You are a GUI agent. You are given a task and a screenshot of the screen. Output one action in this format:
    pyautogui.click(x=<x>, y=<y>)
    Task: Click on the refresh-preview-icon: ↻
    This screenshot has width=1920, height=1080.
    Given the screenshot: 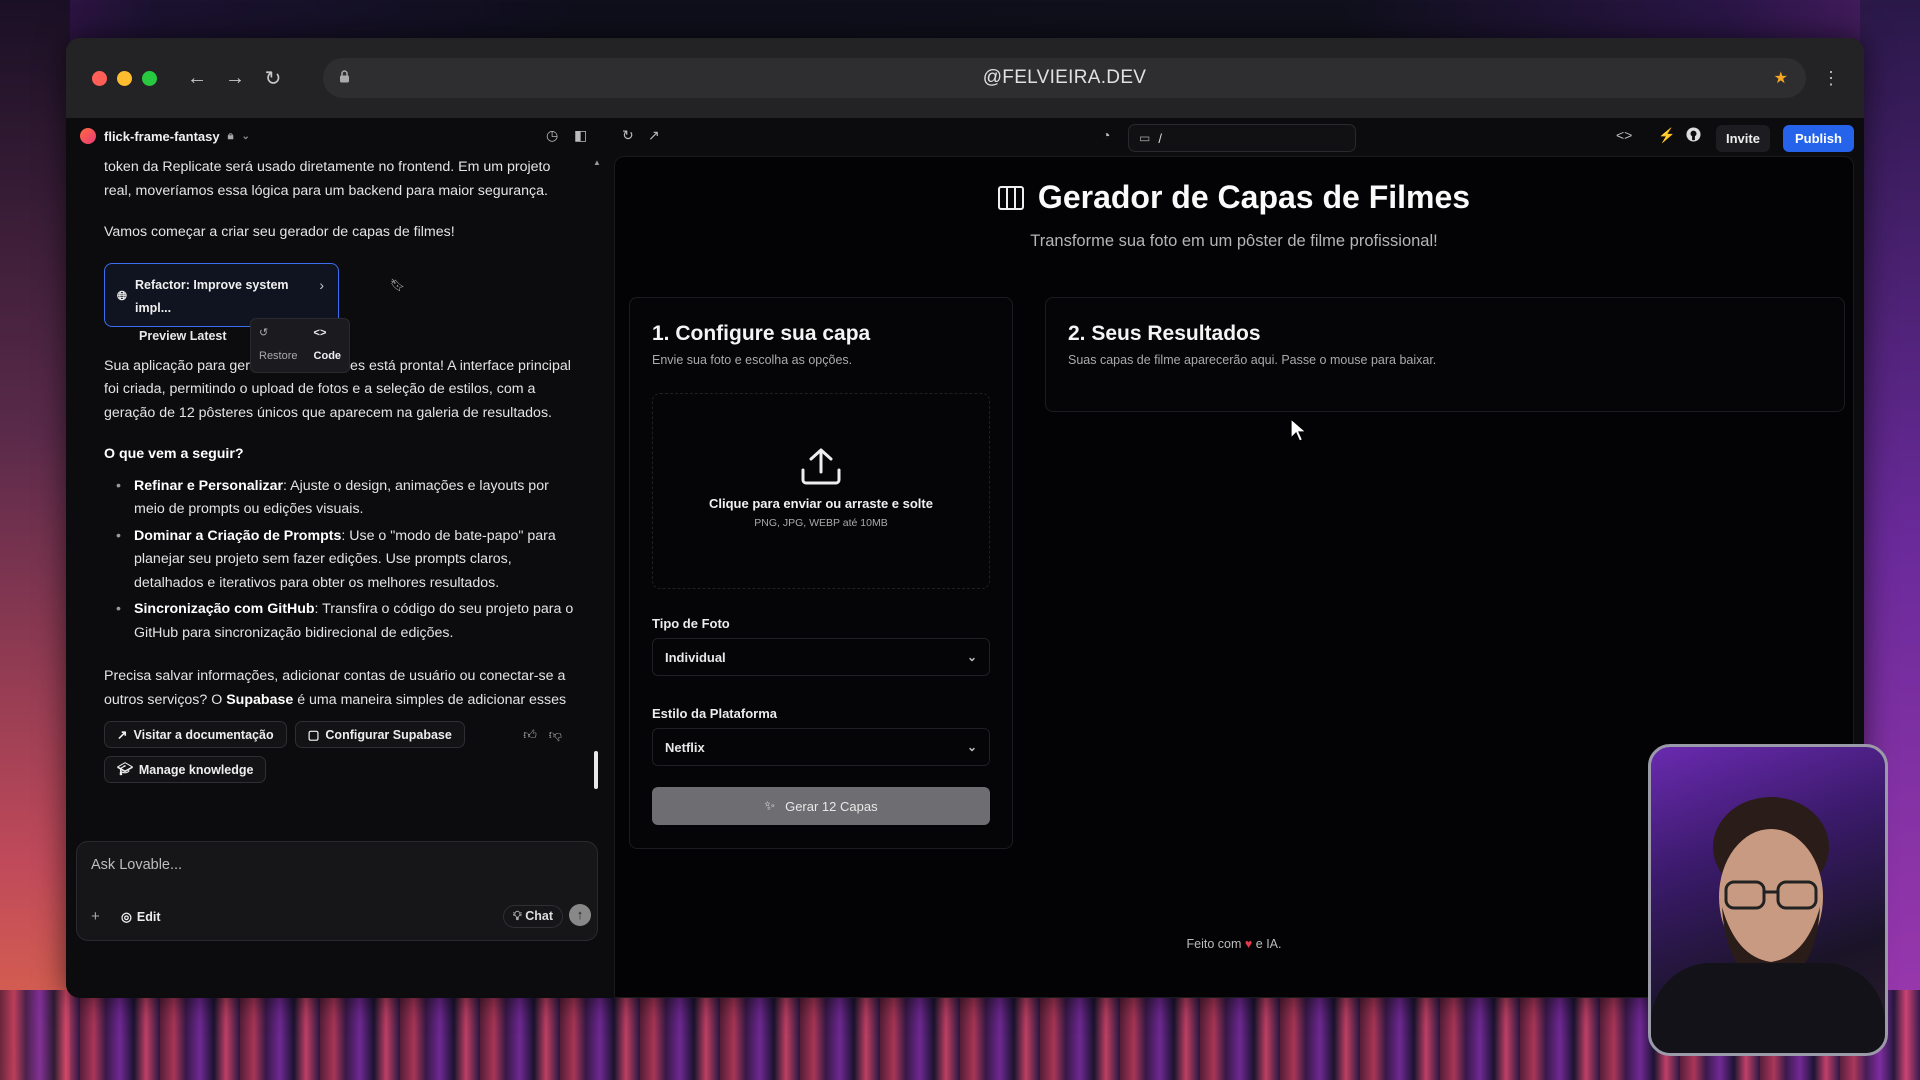 What is the action you would take?
    pyautogui.click(x=628, y=135)
    